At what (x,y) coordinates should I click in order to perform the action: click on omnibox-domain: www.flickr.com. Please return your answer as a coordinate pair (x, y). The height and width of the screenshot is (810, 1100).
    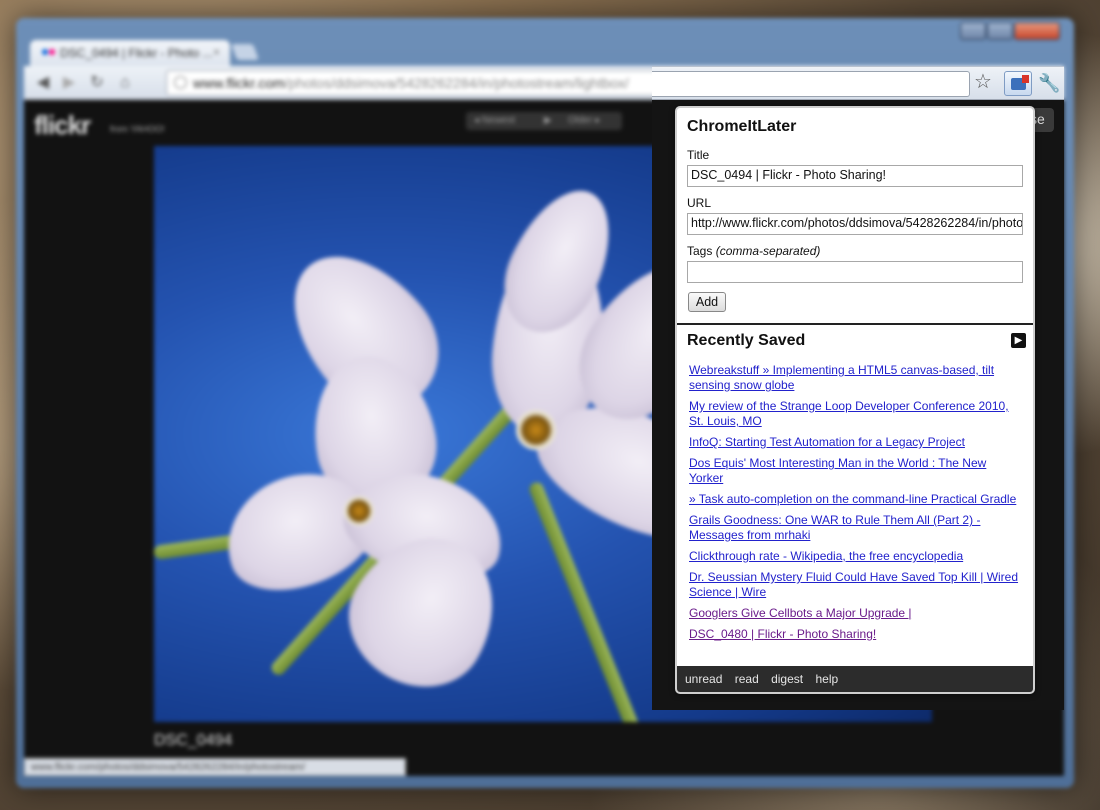
    Looking at the image, I should click on (239, 83).